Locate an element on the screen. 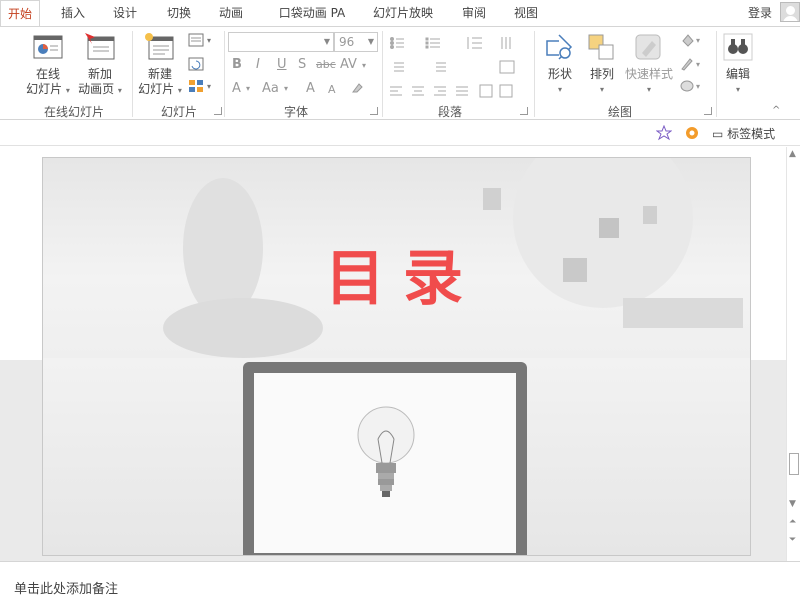  change-case-button: Aa is located at coordinates (270, 88).